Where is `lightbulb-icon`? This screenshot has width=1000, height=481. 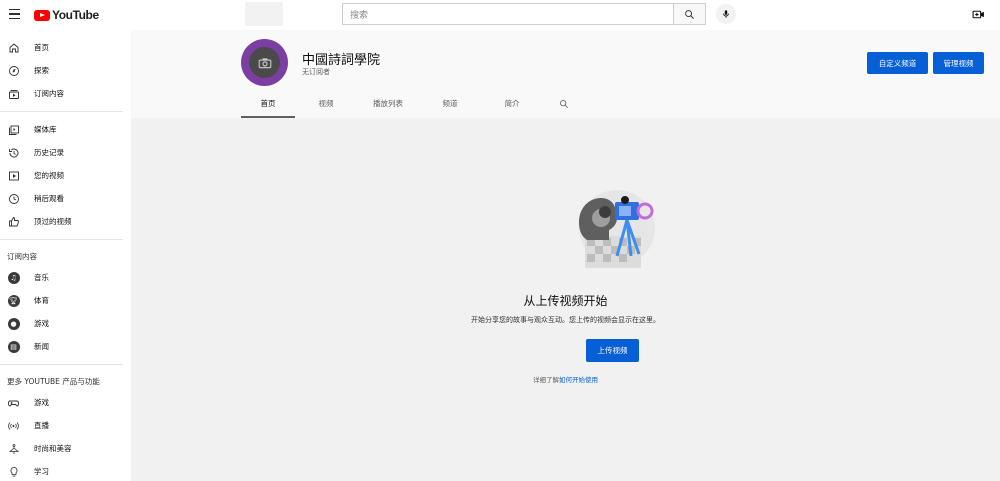 lightbulb-icon is located at coordinates (13, 471).